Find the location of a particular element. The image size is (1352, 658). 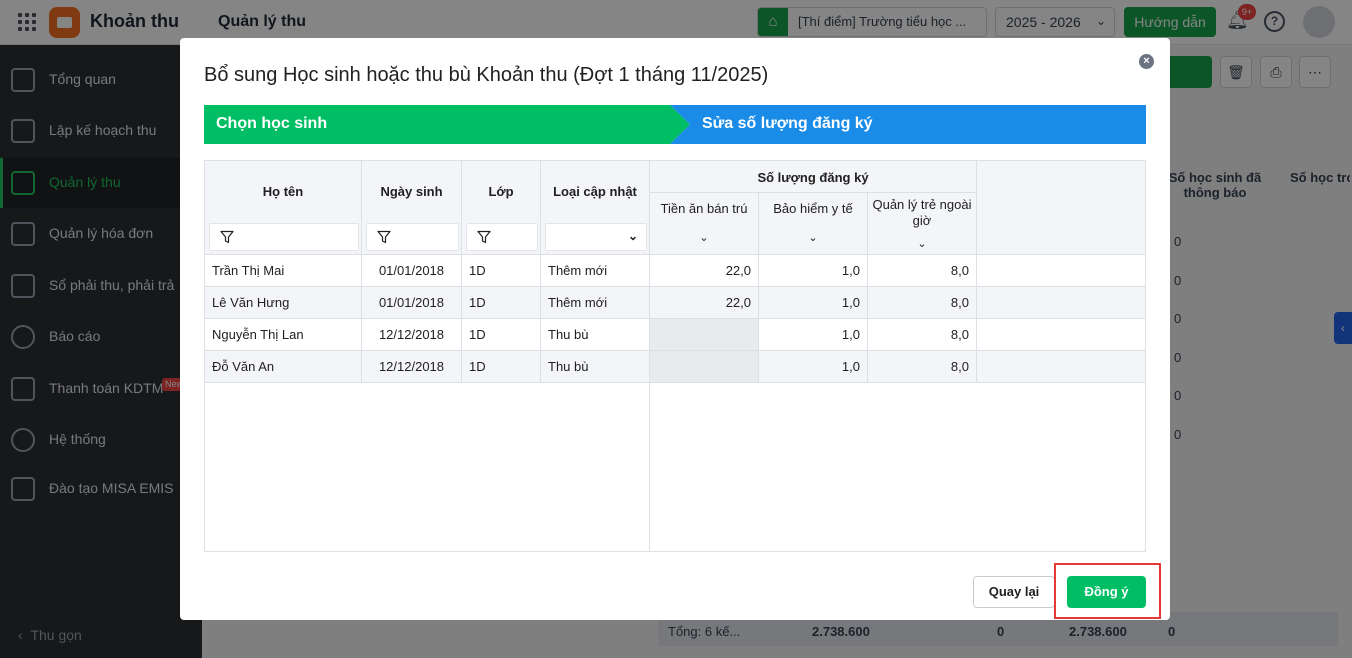

column-header-meal: Tiền ăn bán trú ⌄ is located at coordinates (704, 224).